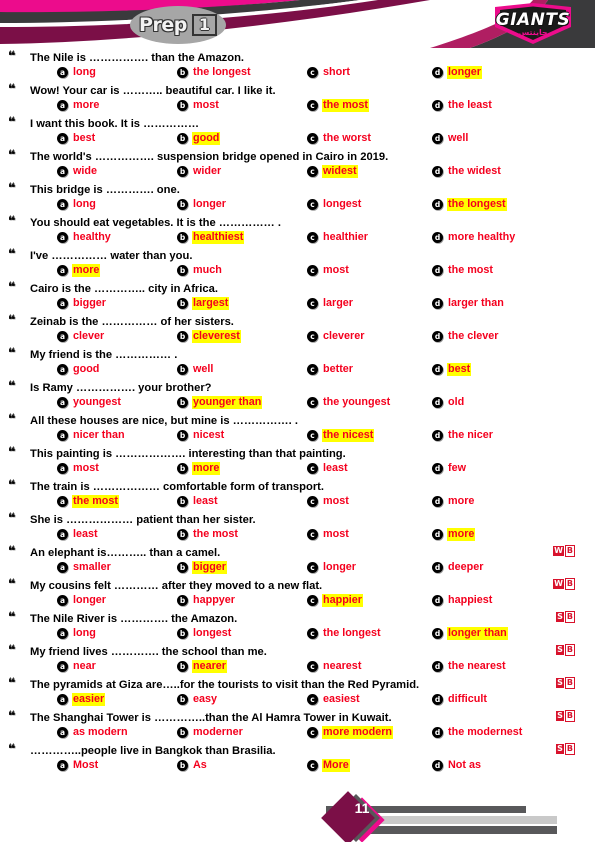 The height and width of the screenshot is (847, 595). What do you see at coordinates (334, 699) in the screenshot?
I see `option-c: c easiest` at bounding box center [334, 699].